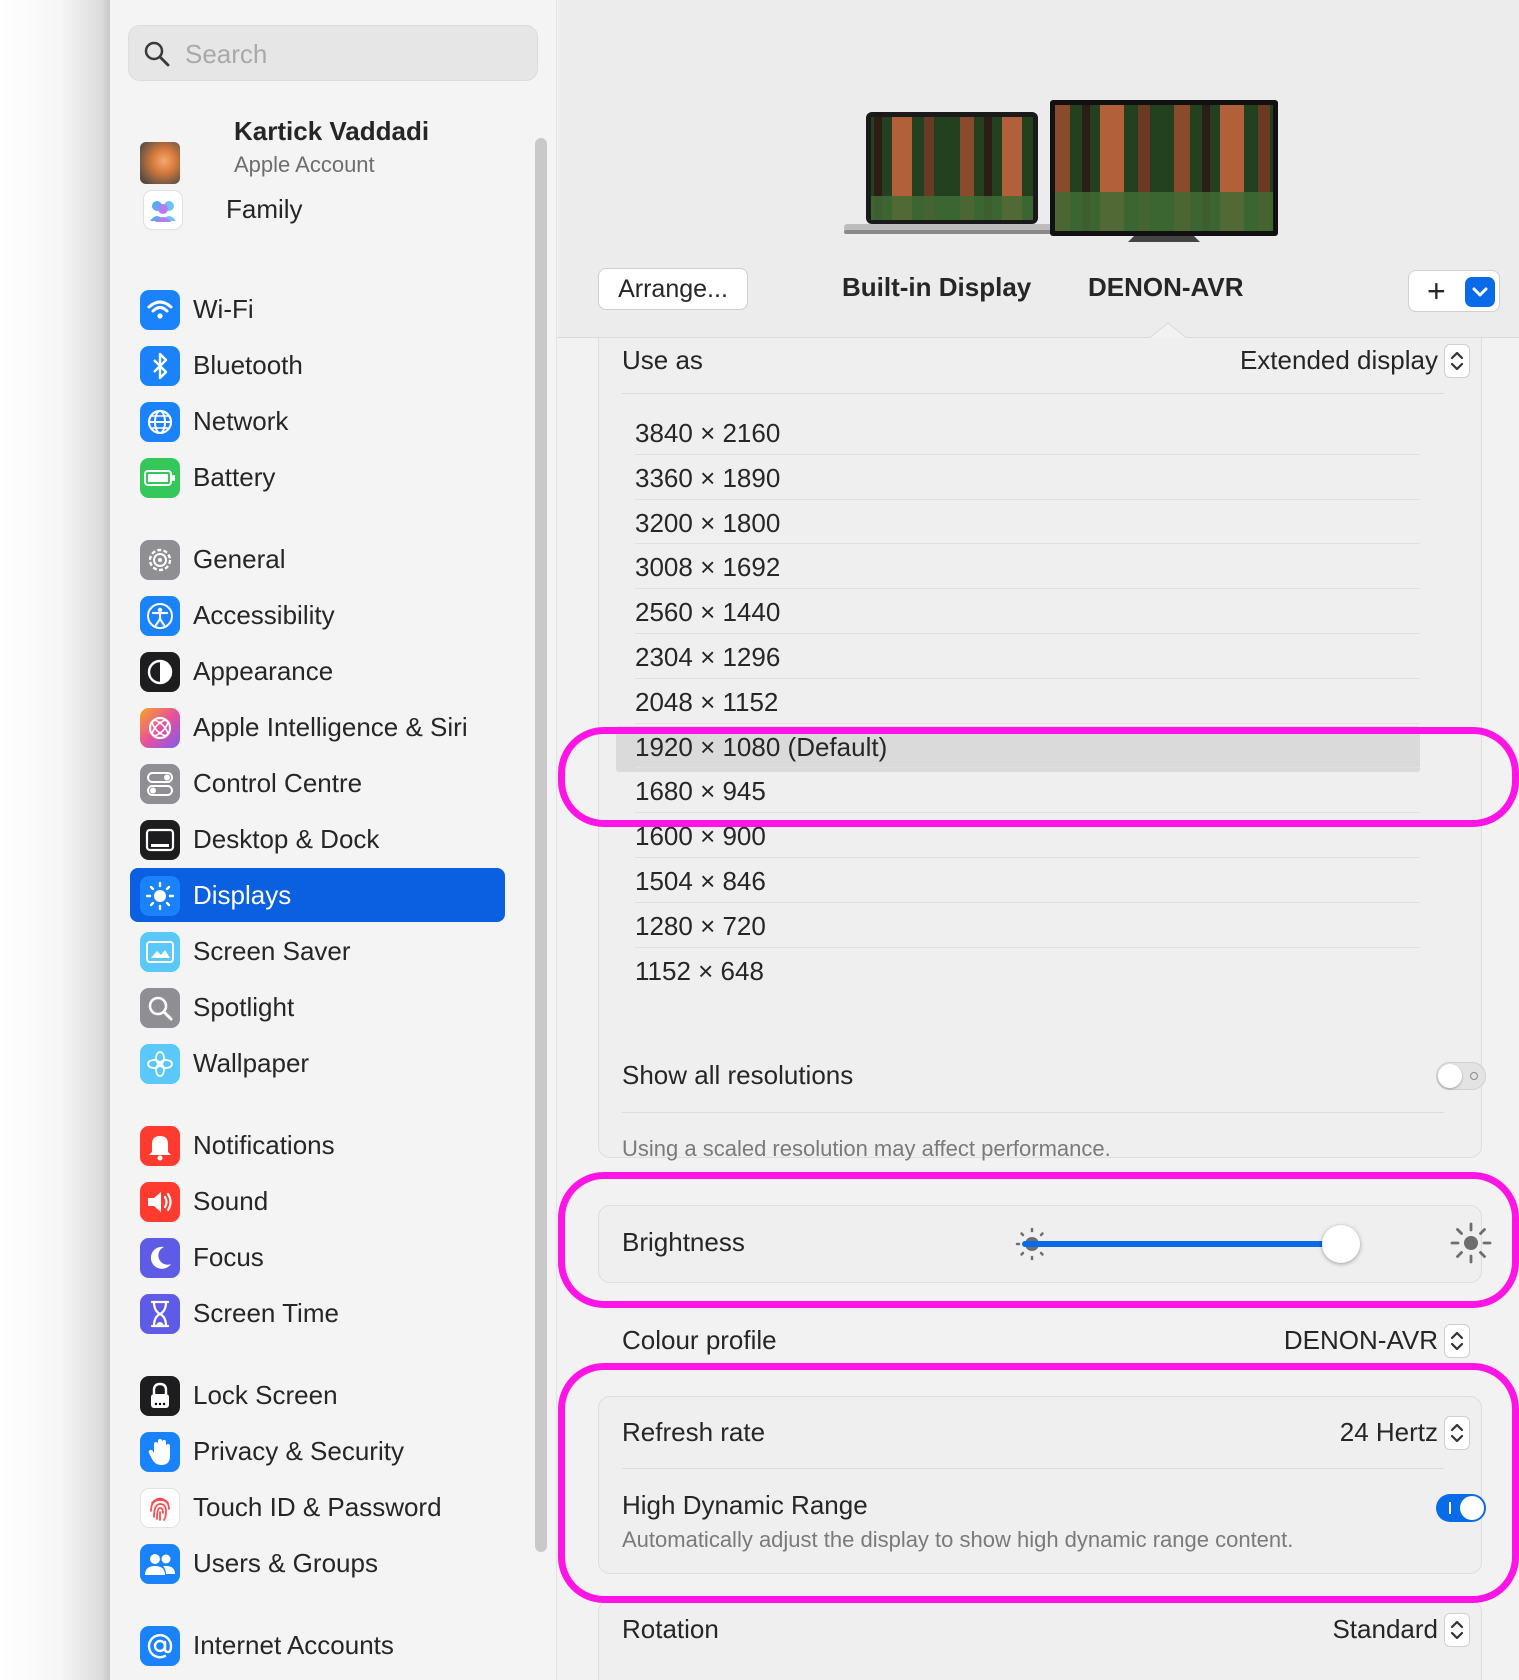  I want to click on sidebar-item-control-centre: Control Centre, so click(317, 783).